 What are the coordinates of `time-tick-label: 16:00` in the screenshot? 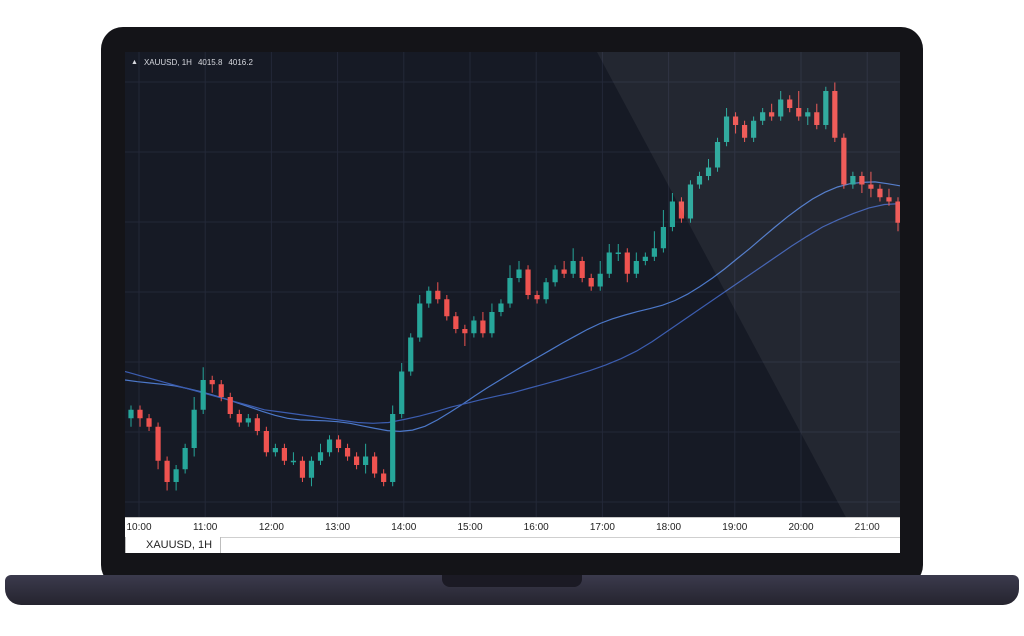 It's located at (536, 527).